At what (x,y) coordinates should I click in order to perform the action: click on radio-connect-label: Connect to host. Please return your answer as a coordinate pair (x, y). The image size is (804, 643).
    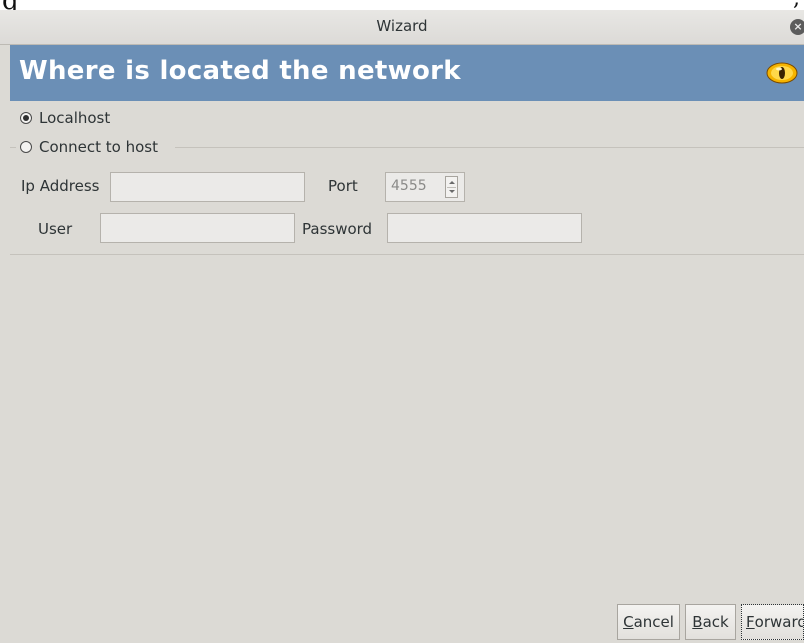
    Looking at the image, I should click on (98, 147).